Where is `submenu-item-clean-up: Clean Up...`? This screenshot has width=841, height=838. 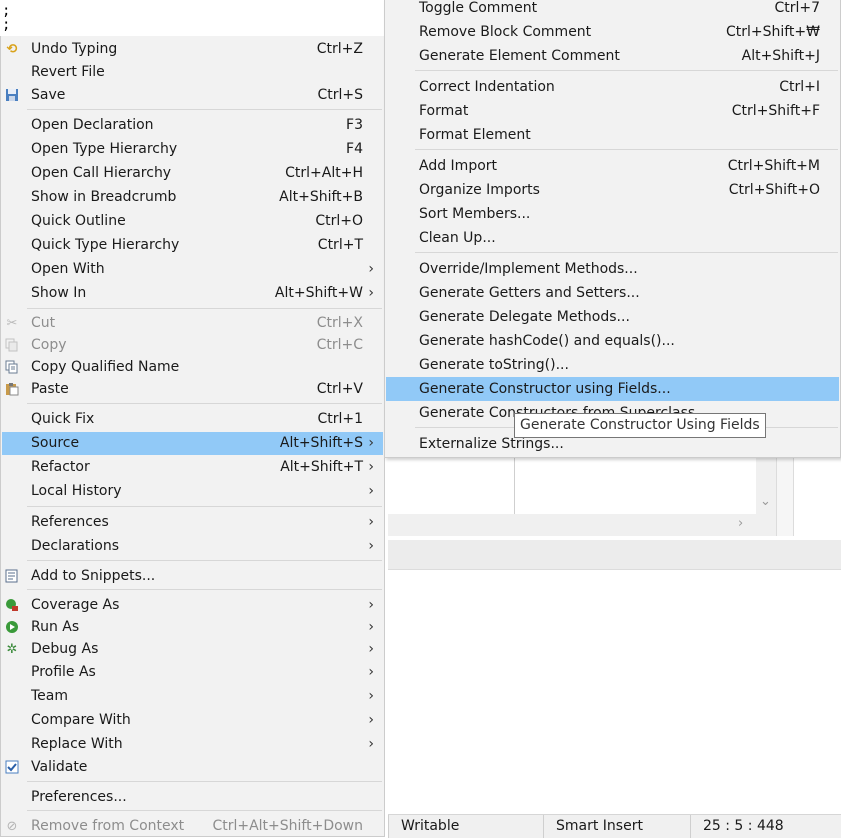
submenu-item-clean-up: Clean Up... is located at coordinates (612, 238).